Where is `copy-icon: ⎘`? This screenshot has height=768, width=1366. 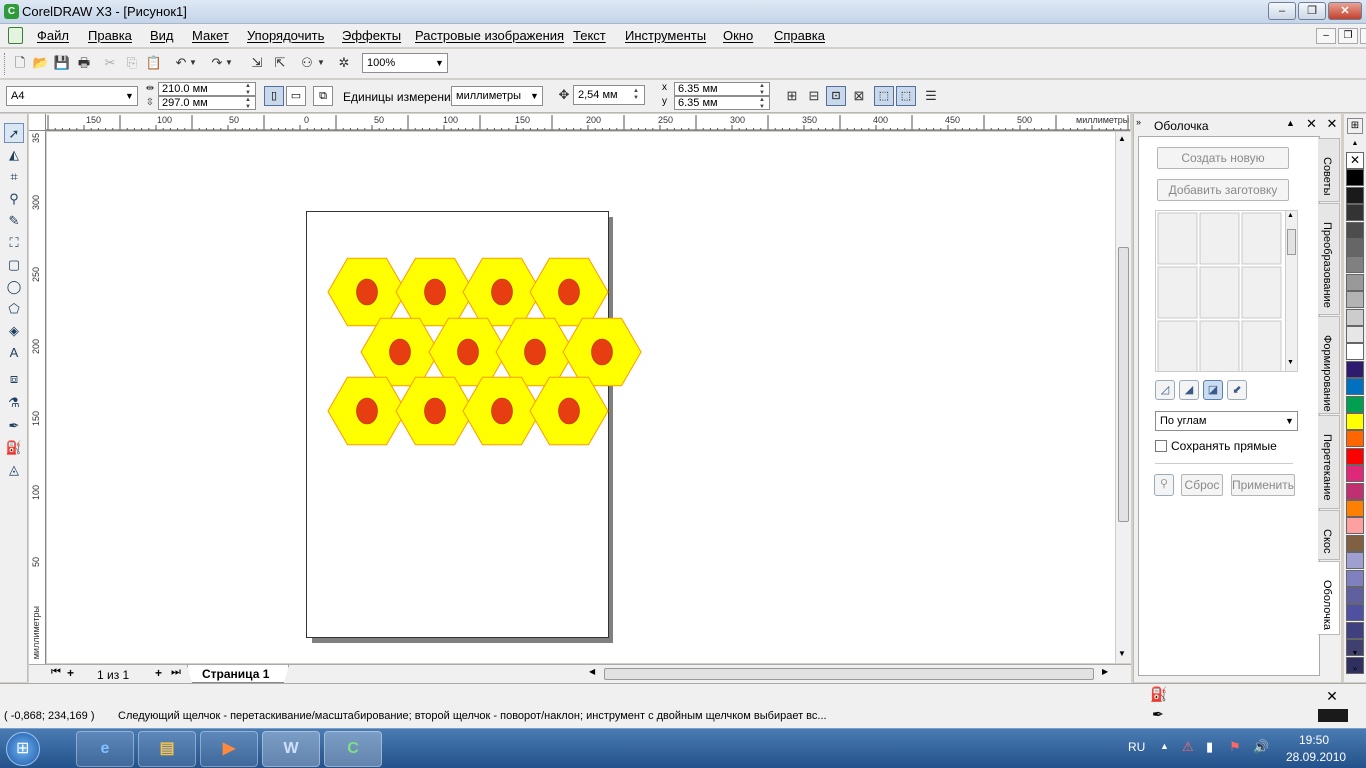 copy-icon: ⎘ is located at coordinates (132, 63).